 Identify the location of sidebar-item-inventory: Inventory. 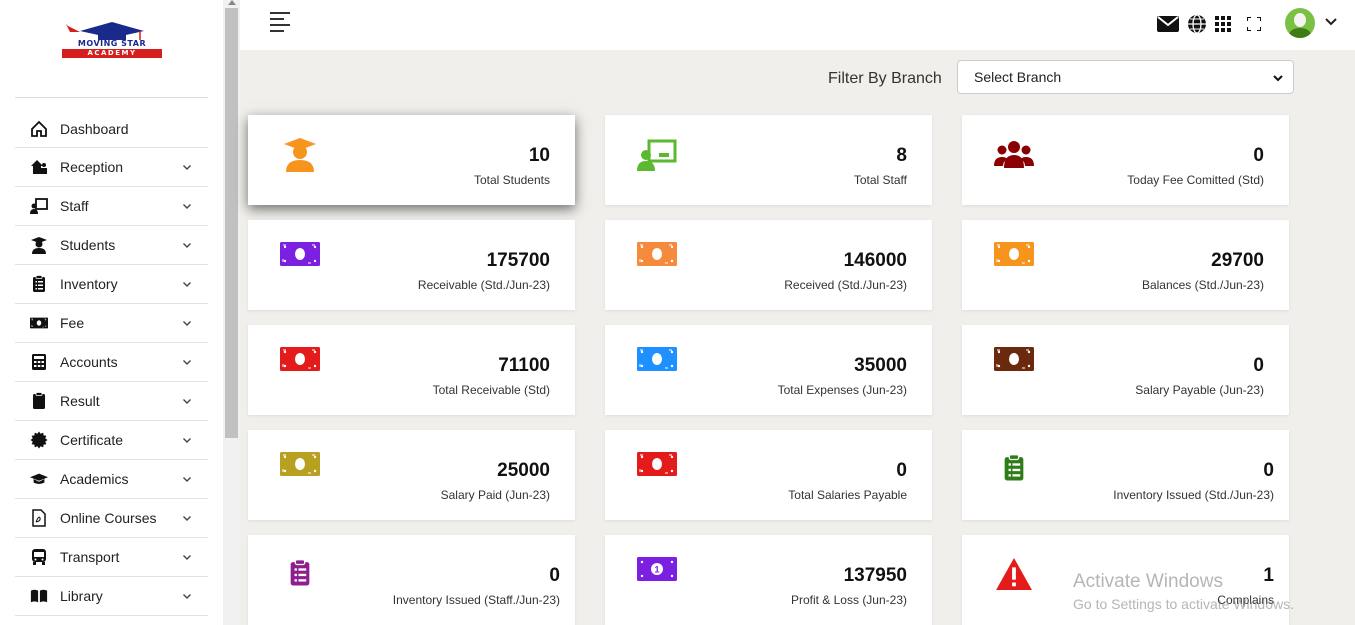
(111, 284).